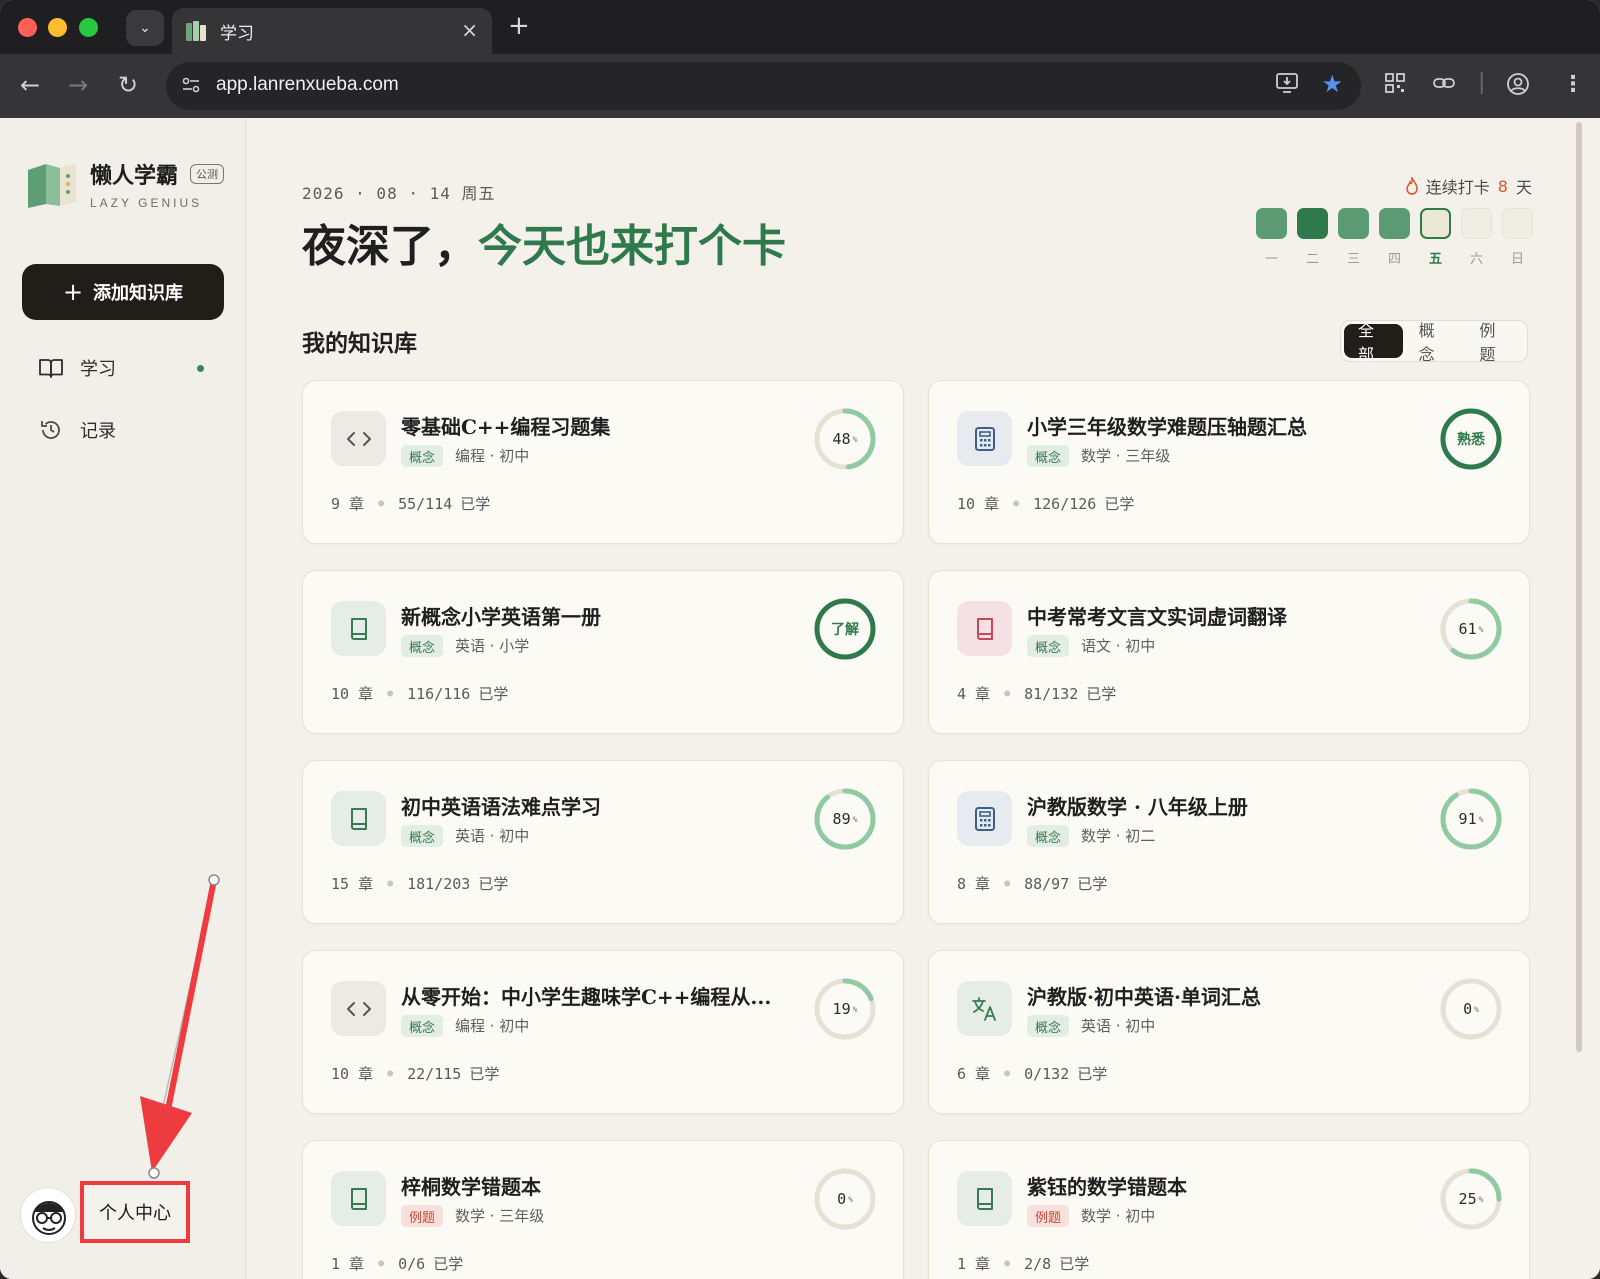 This screenshot has width=1600, height=1279. I want to click on progress-value: 了解, so click(845, 630).